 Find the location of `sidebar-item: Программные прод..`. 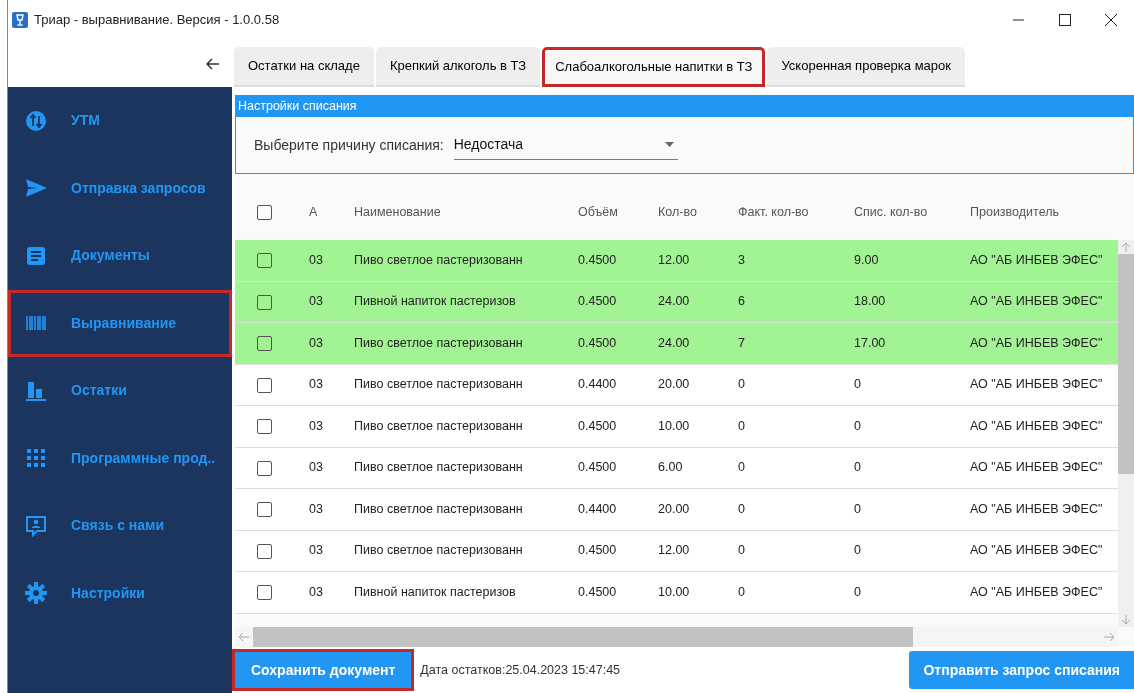

sidebar-item: Программные прод.. is located at coordinates (120, 458).